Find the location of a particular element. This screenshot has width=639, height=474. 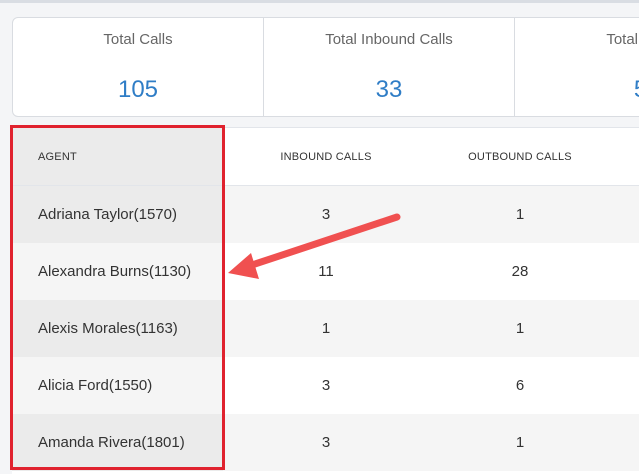

stat-card-total-calls: Total Calls 105 is located at coordinates (138, 67).